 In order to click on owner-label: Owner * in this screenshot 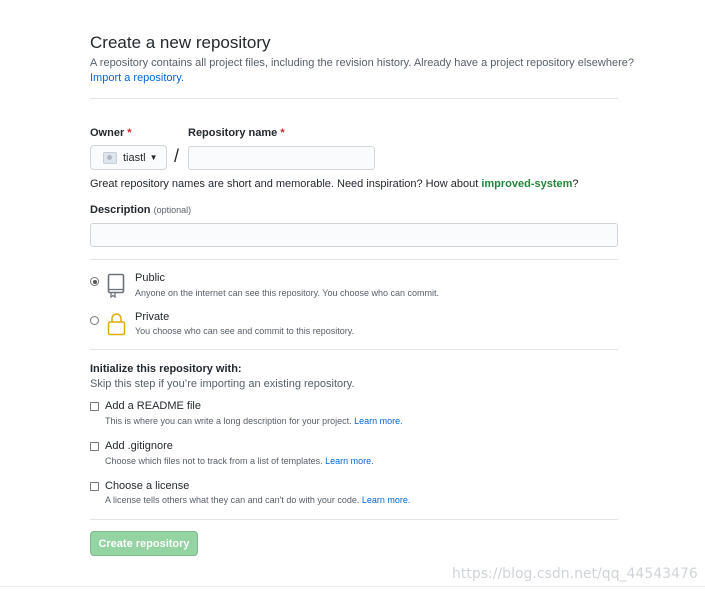, I will do `click(111, 133)`.